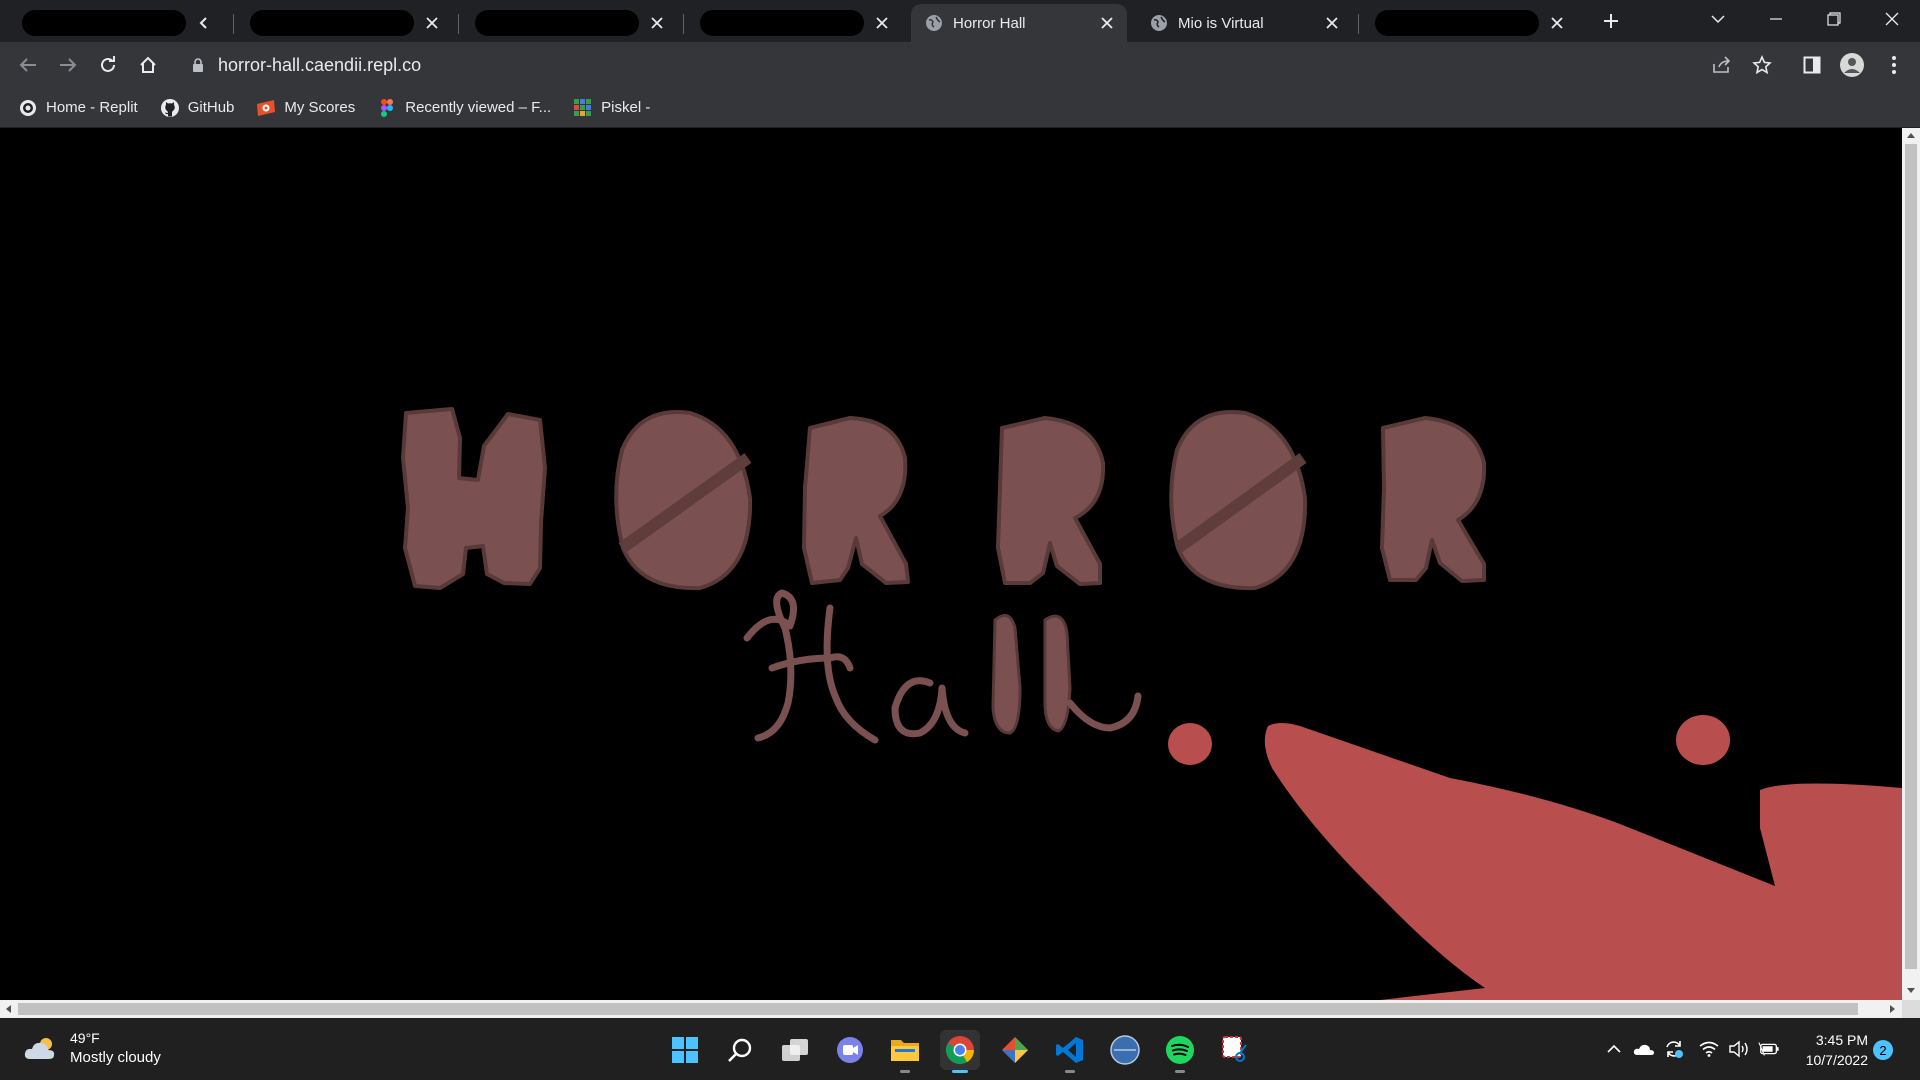  I want to click on minimize-button, so click(1776, 19).